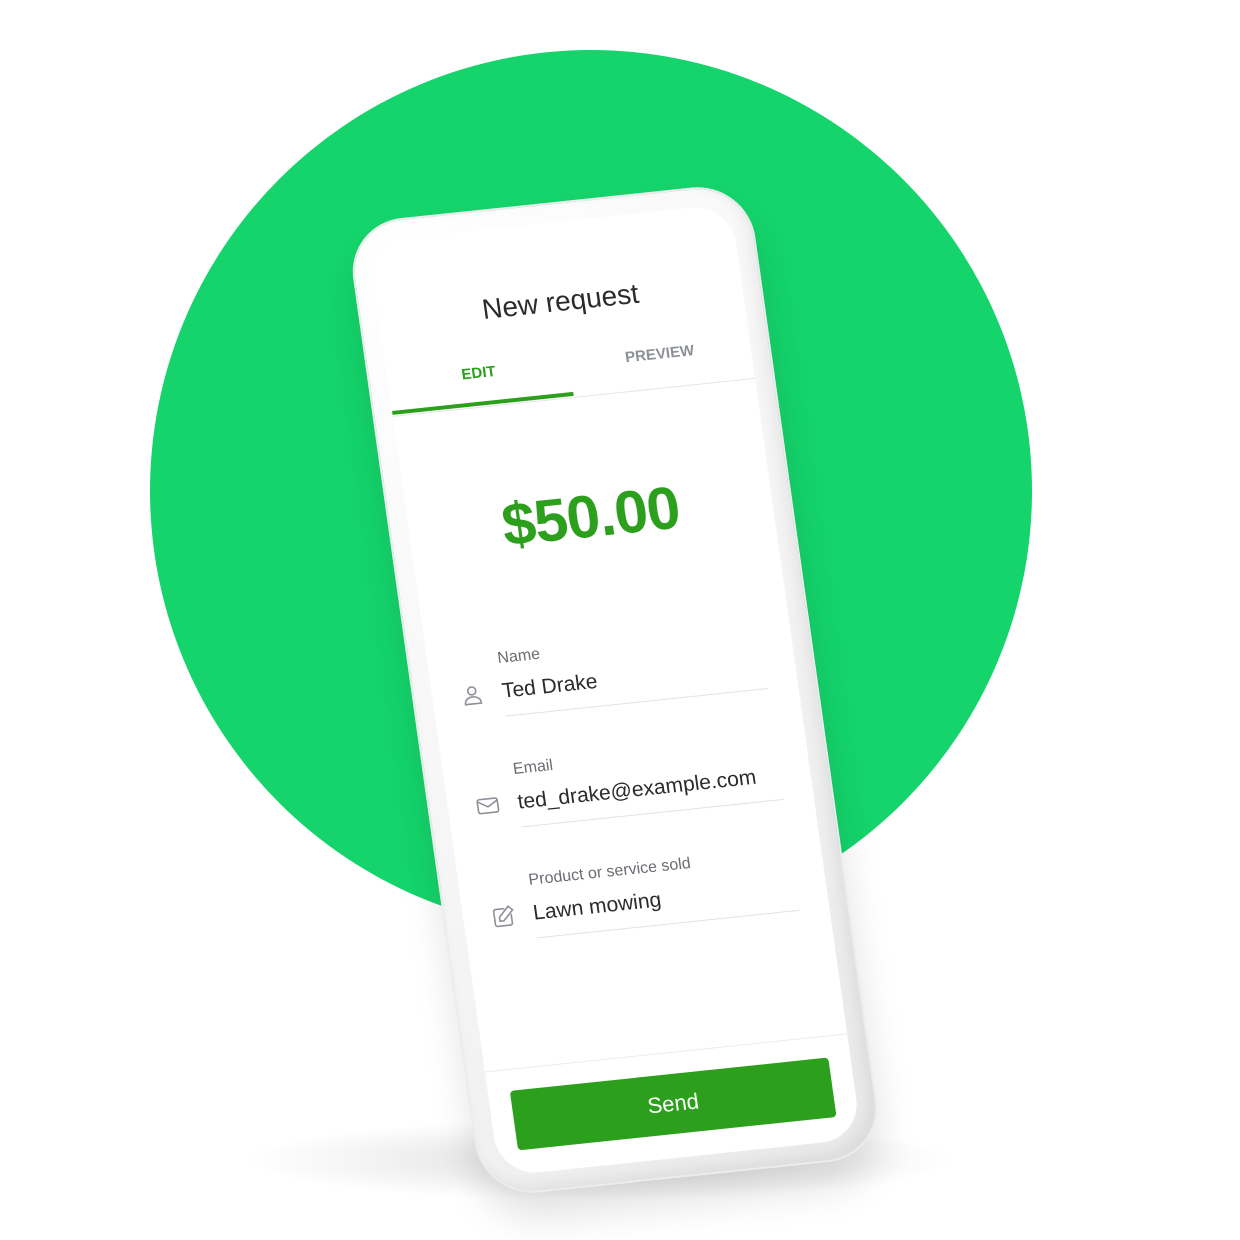 The image size is (1240, 1240). Describe the element at coordinates (473, 696) in the screenshot. I see `person-icon` at that location.